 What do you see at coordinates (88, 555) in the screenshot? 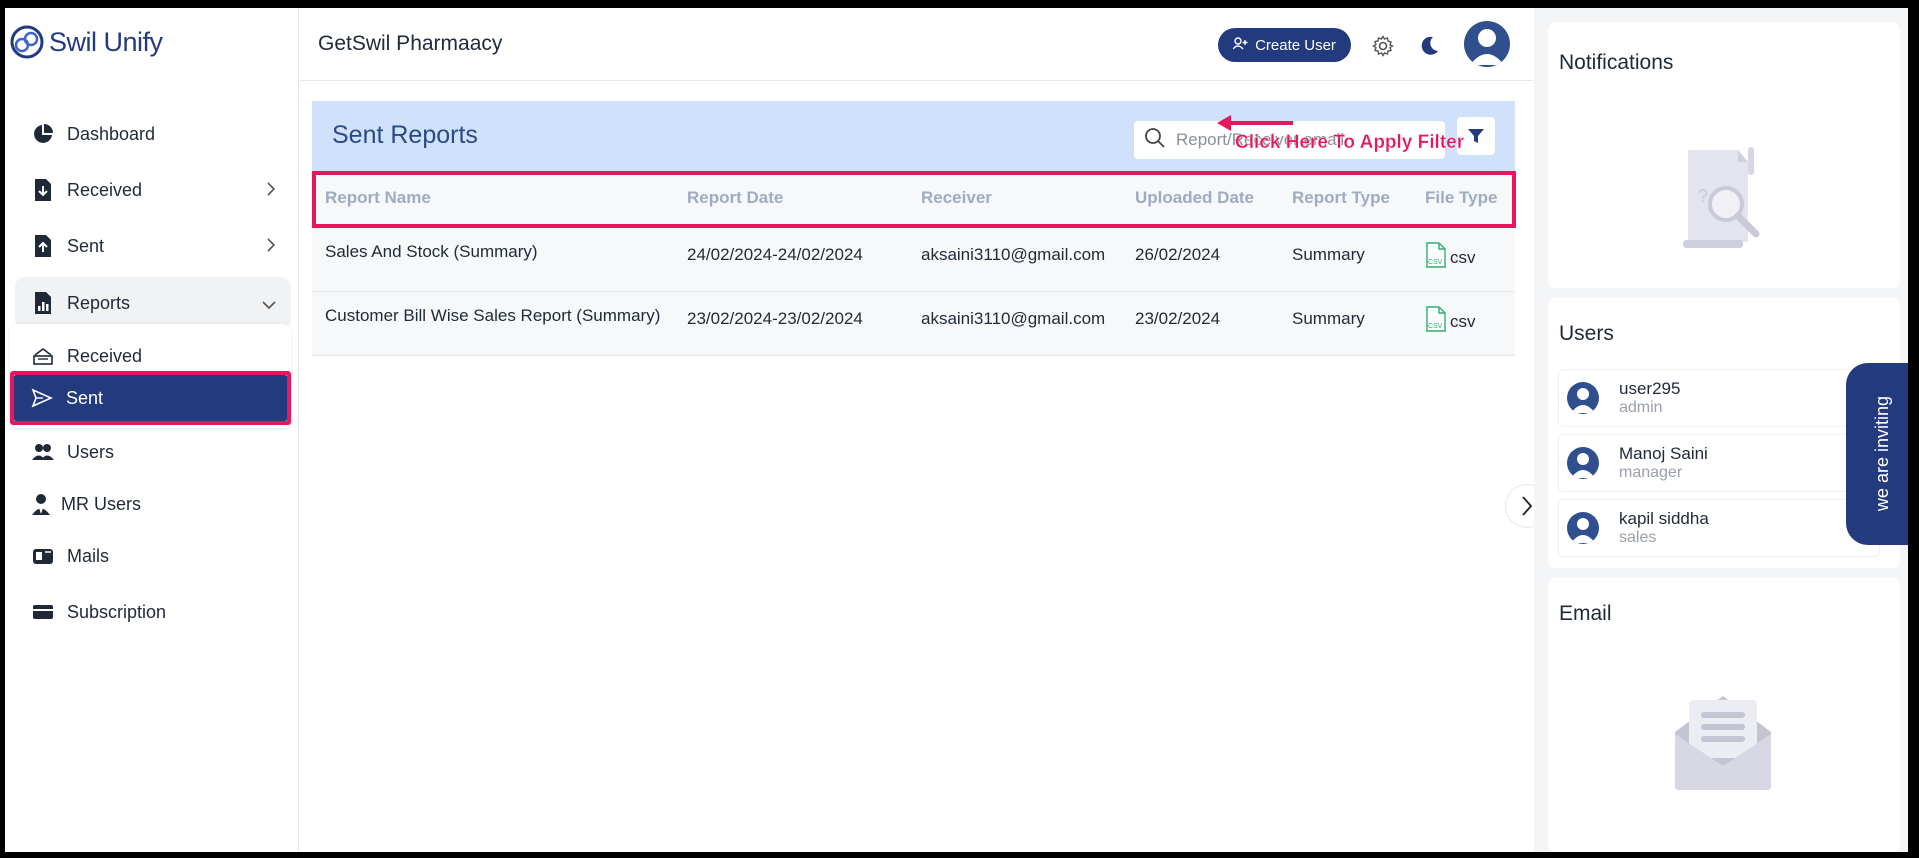
I see `sidebar-item-label: Mails` at bounding box center [88, 555].